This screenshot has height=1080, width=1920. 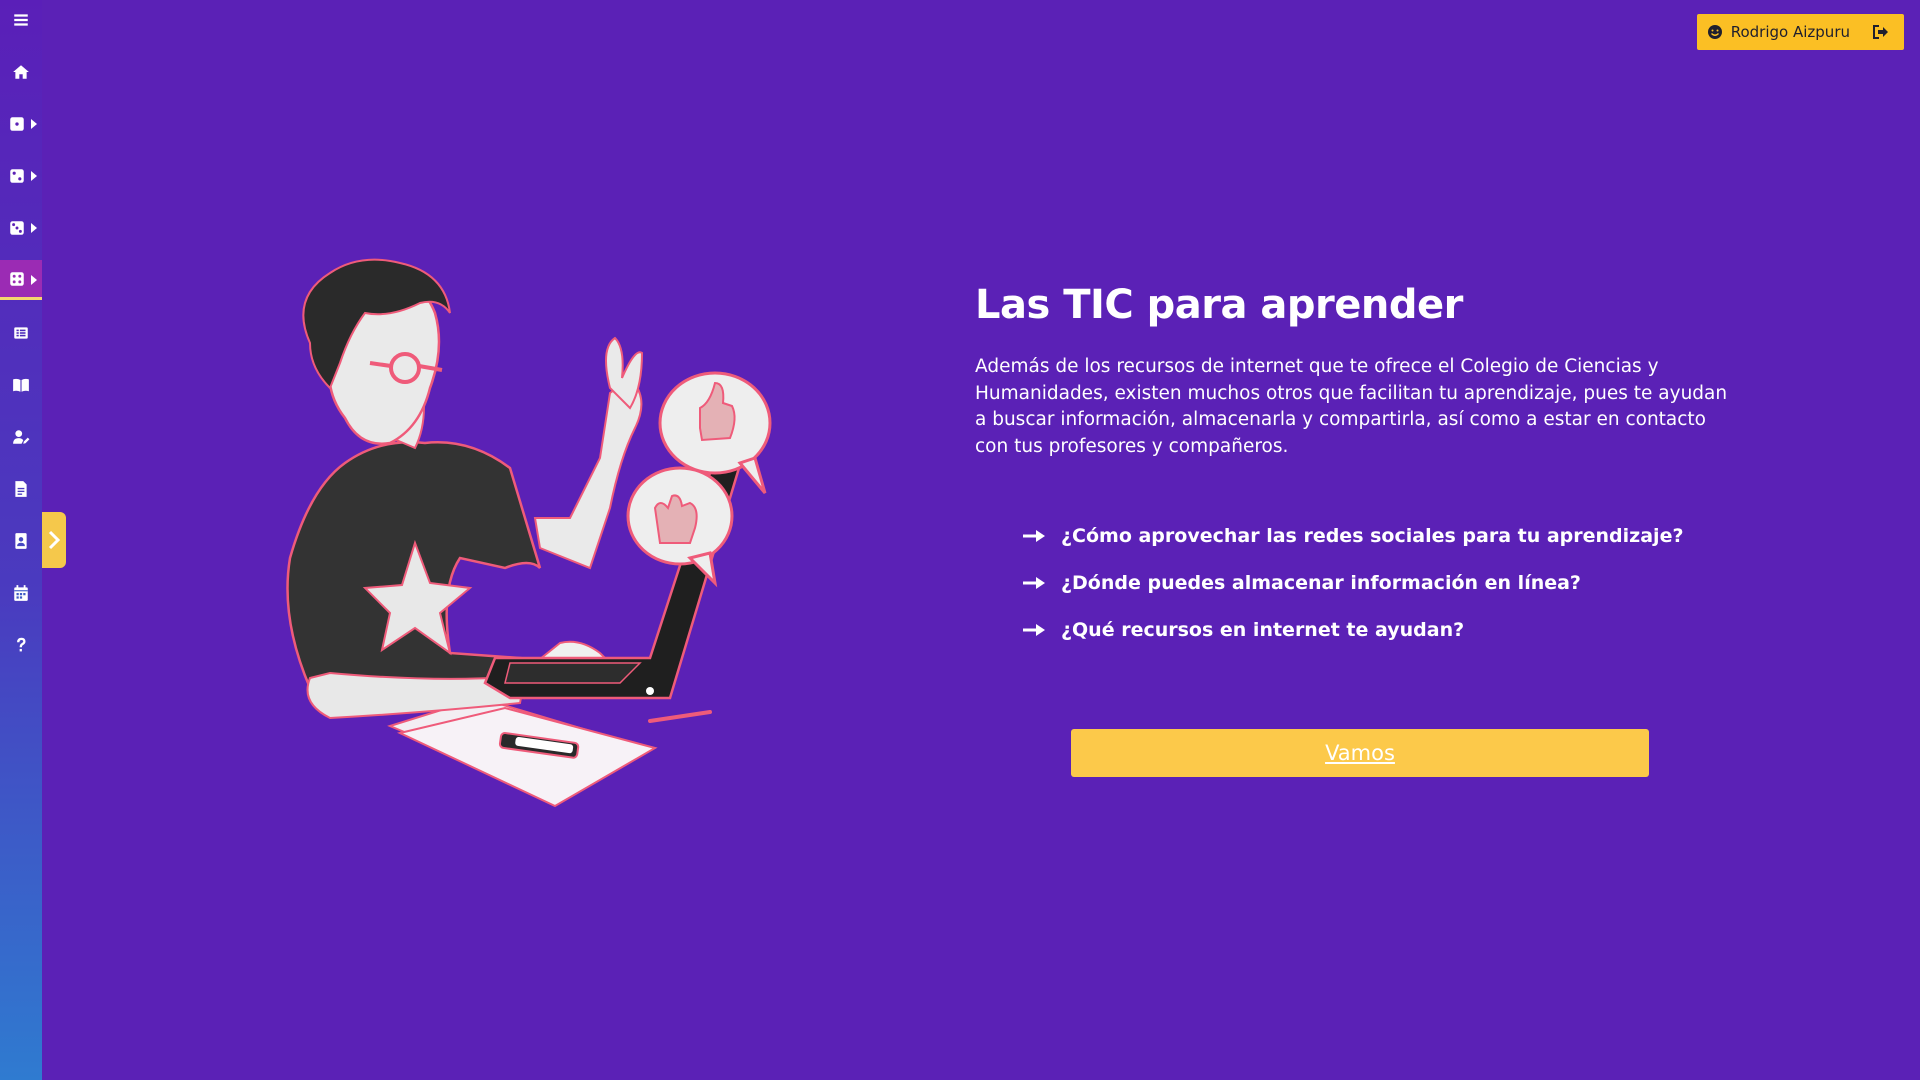 What do you see at coordinates (549, 752) in the screenshot?
I see `papers-graphic` at bounding box center [549, 752].